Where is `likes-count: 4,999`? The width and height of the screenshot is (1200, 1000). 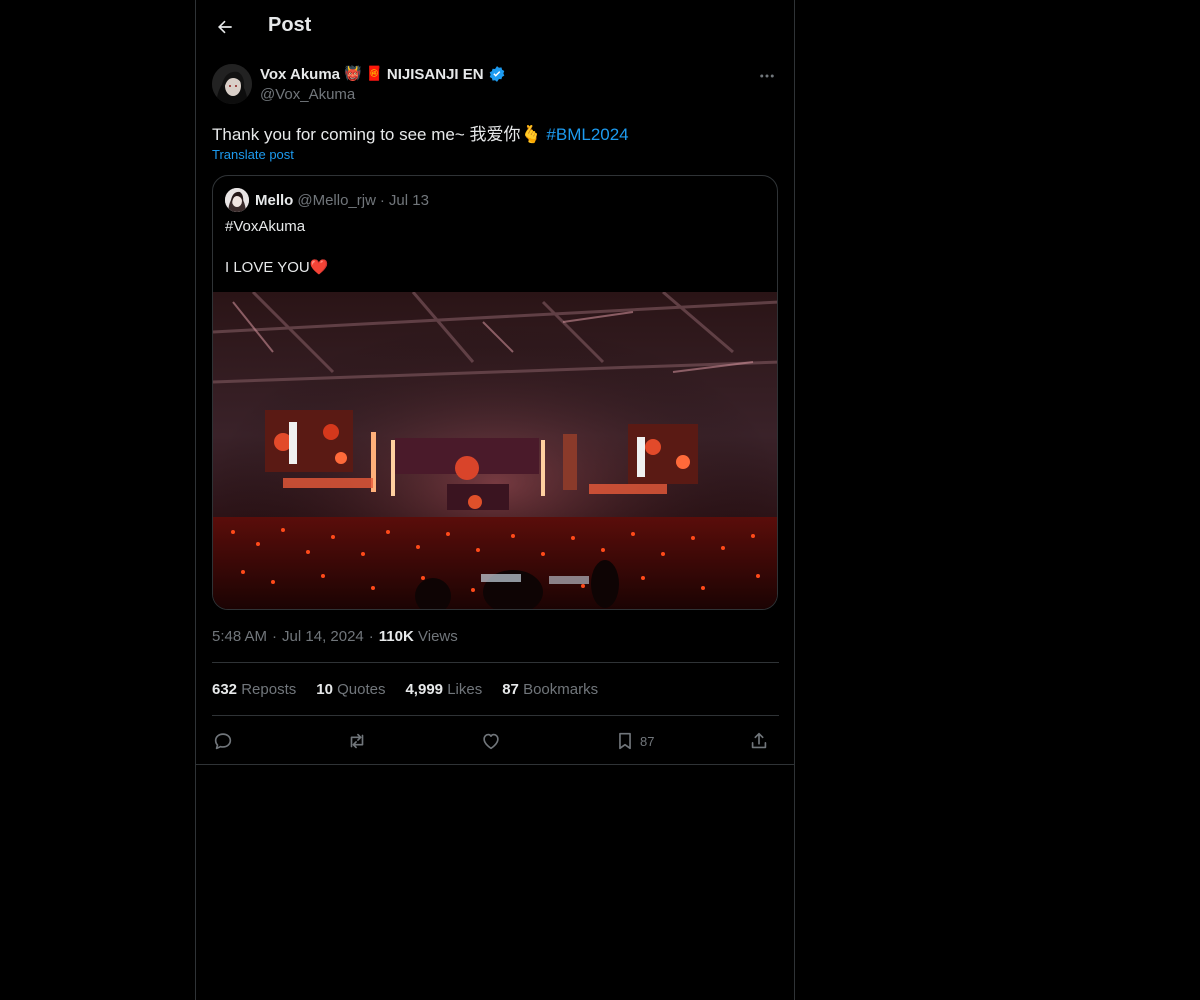 likes-count: 4,999 is located at coordinates (424, 689).